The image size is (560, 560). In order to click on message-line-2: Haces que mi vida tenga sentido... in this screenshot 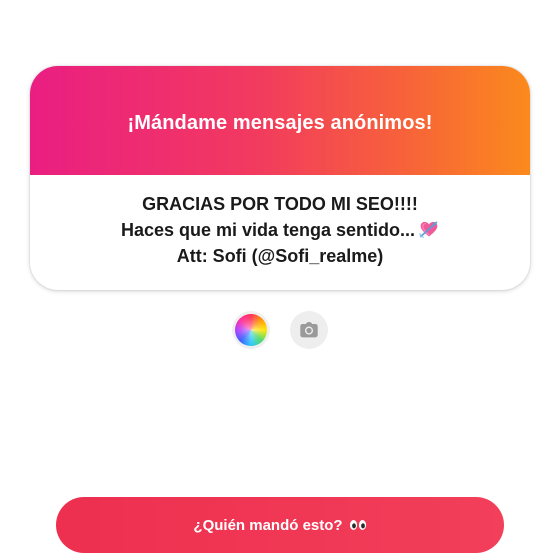, I will do `click(268, 229)`.